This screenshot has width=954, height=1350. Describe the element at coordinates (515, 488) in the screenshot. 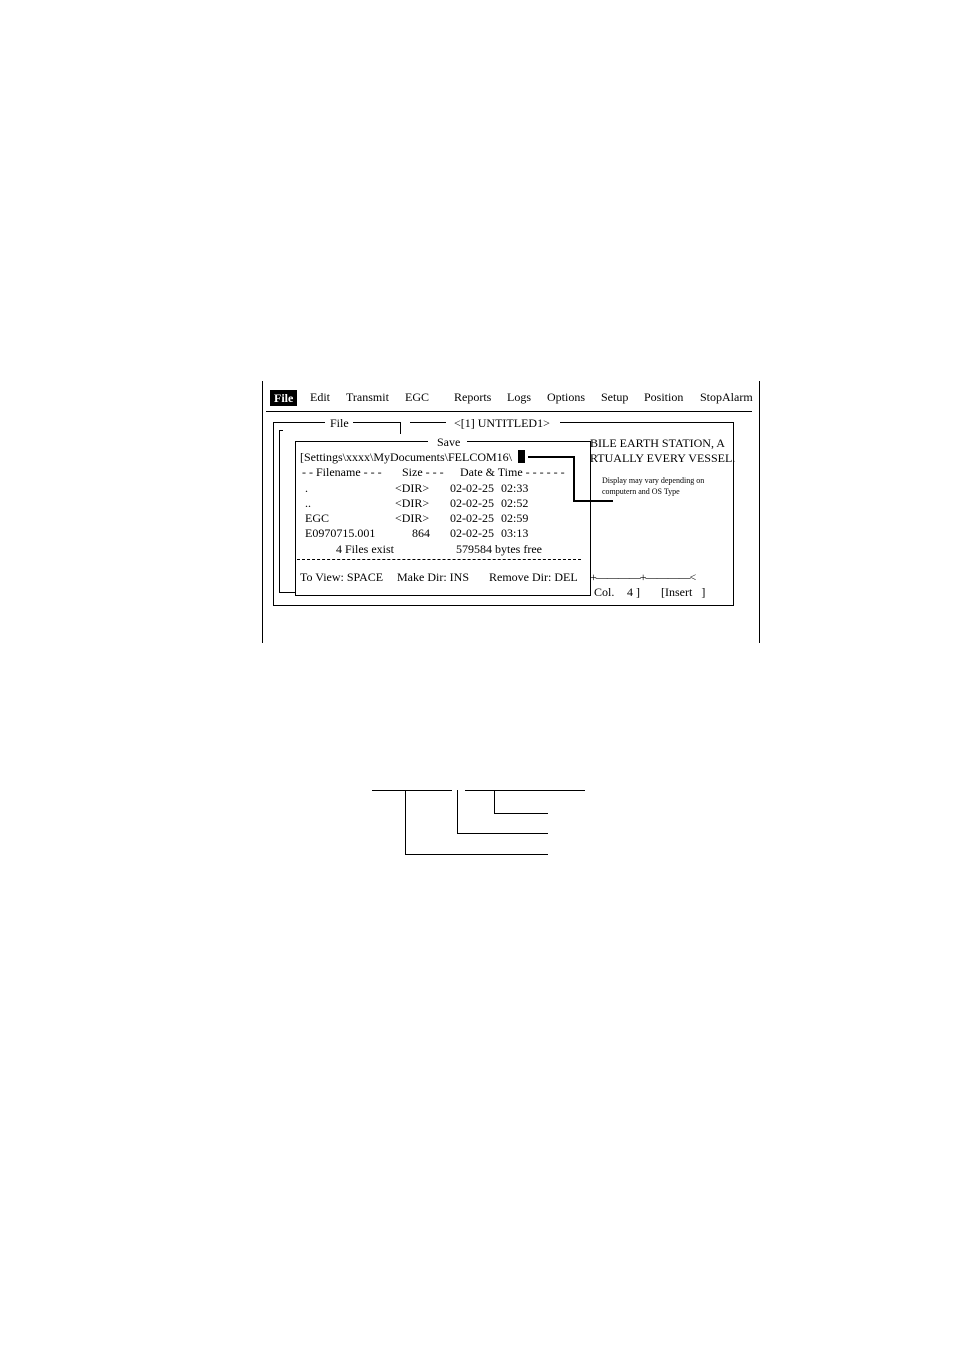

I see `row-time: 02:33` at that location.